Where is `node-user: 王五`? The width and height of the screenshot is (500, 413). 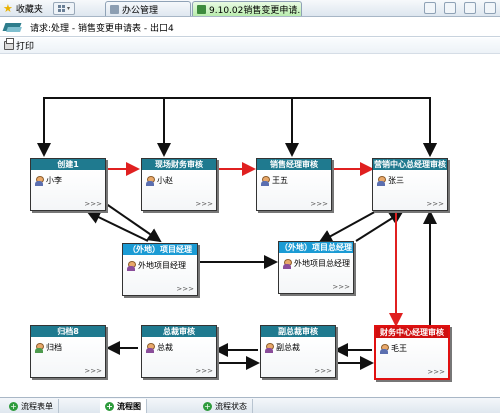 node-user: 王五 is located at coordinates (280, 180).